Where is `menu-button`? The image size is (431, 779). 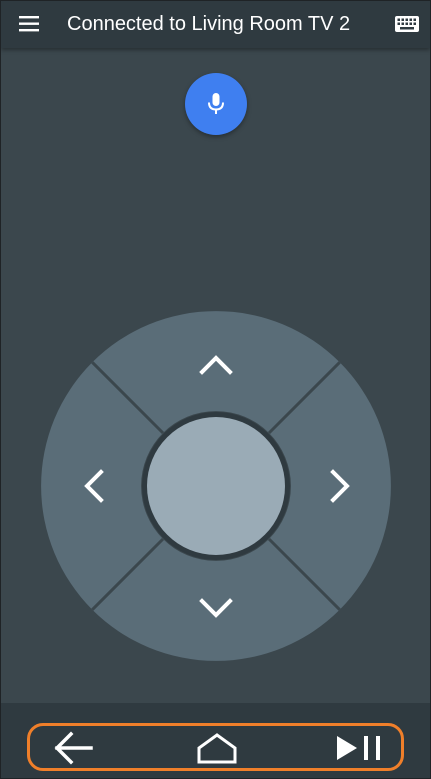
menu-button is located at coordinates (29, 24).